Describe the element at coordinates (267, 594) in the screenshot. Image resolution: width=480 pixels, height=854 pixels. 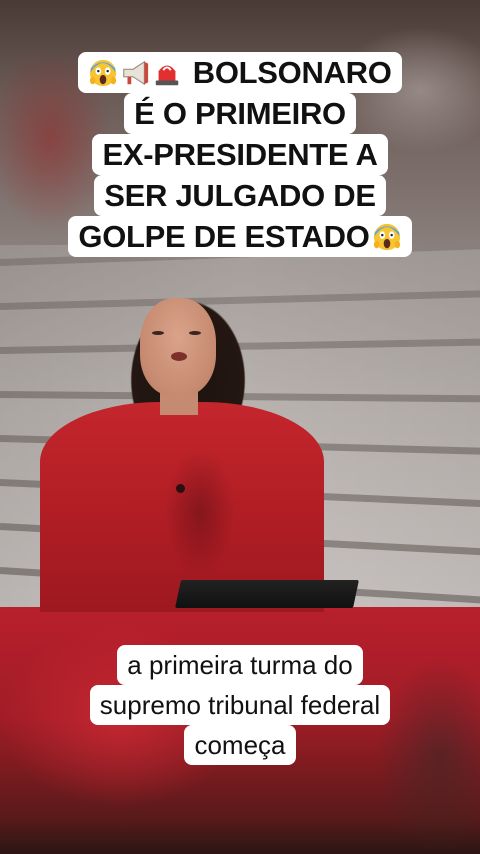
I see `laptop` at that location.